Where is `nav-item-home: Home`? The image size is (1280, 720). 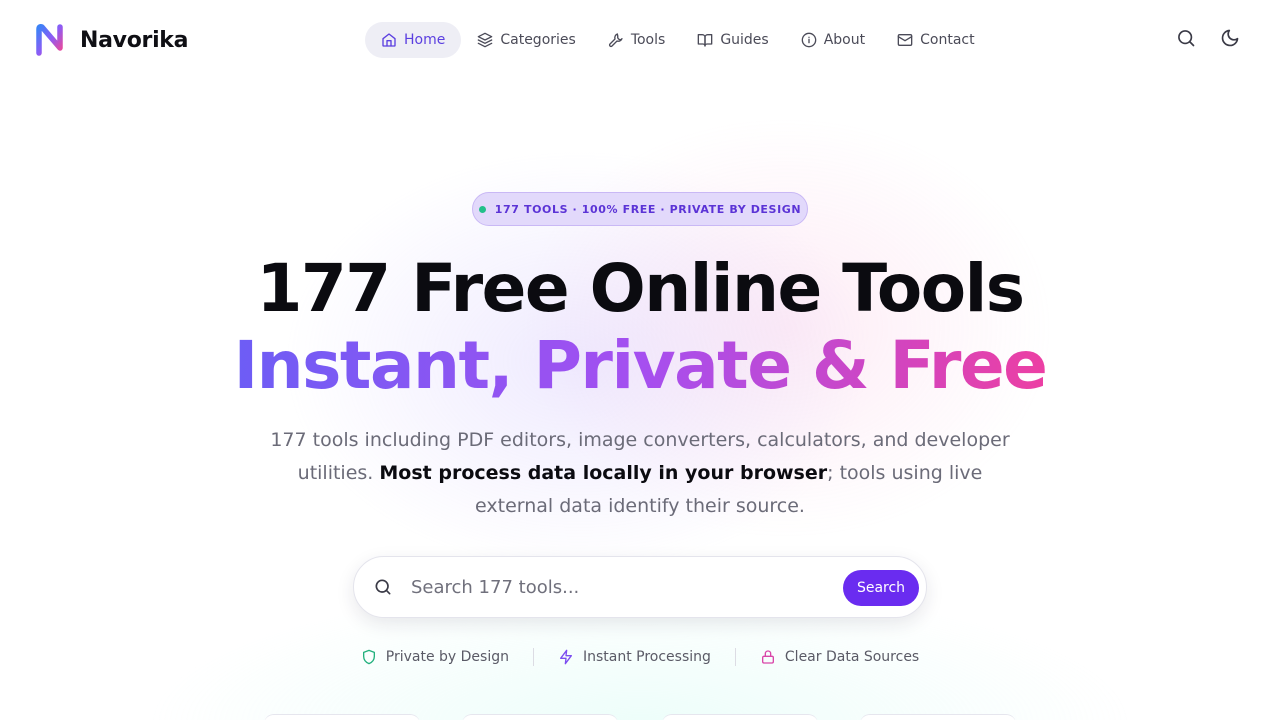 nav-item-home: Home is located at coordinates (413, 40).